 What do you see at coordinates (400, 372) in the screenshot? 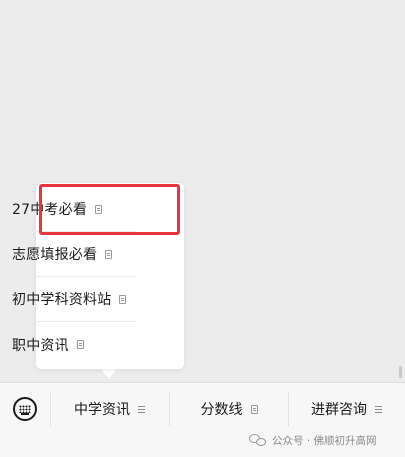
I see `scrollbar-thumb` at bounding box center [400, 372].